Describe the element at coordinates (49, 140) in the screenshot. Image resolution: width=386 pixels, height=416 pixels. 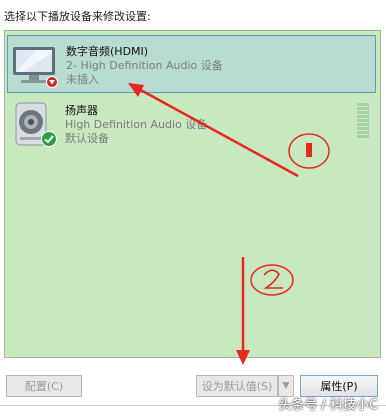
I see `default-check-icon` at that location.